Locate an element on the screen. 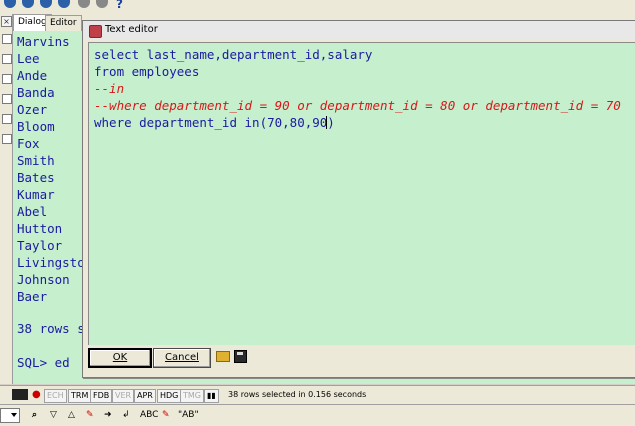 The height and width of the screenshot is (426, 635). quote-ab-icon: "AB" is located at coordinates (188, 415).